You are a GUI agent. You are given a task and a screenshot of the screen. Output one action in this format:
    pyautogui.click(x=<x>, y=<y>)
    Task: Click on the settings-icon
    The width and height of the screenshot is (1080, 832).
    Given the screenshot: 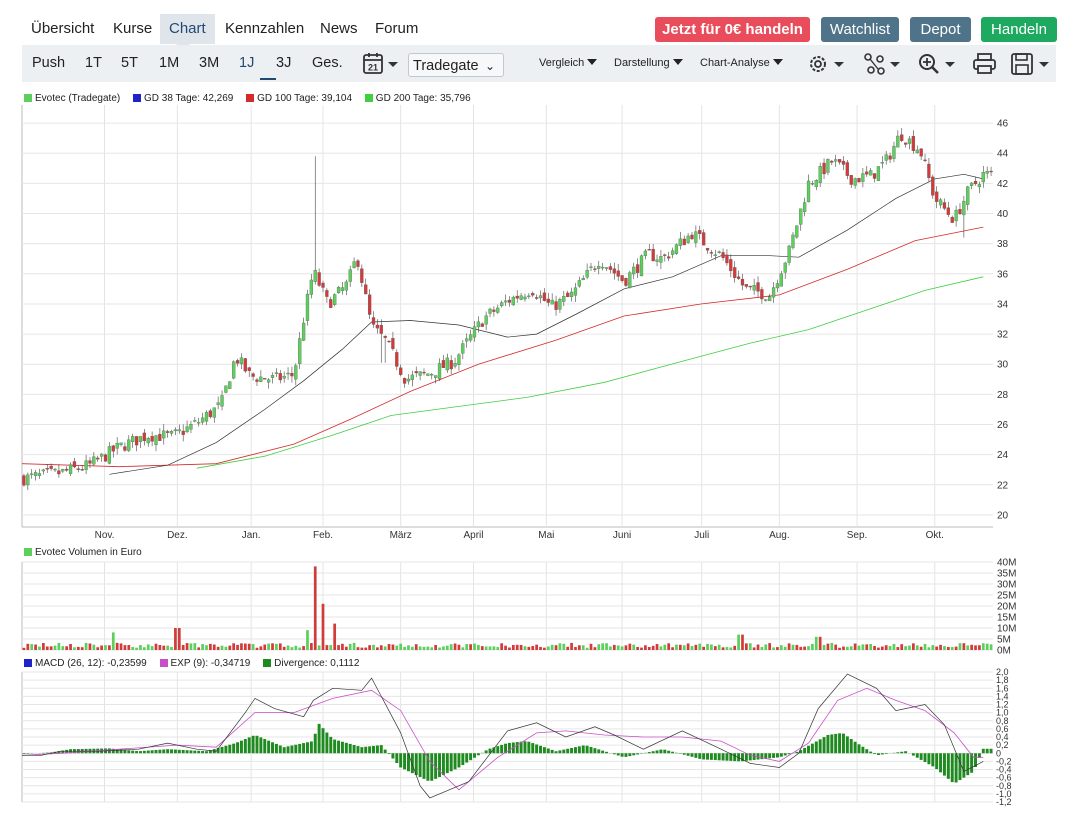 What is the action you would take?
    pyautogui.click(x=826, y=64)
    